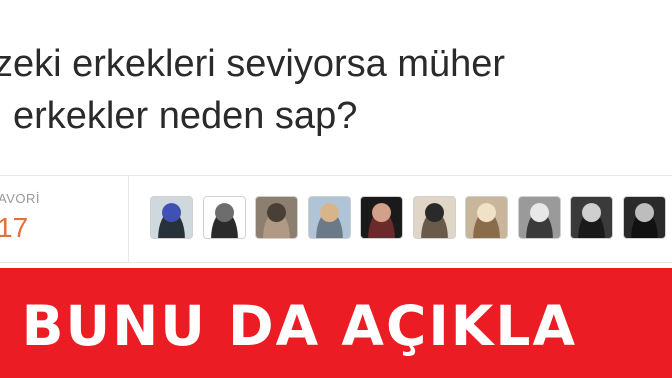 The height and width of the screenshot is (378, 672). What do you see at coordinates (253, 64) in the screenshot?
I see `tweet-text-line-1: zeki erkekleri seviyorsa müher` at bounding box center [253, 64].